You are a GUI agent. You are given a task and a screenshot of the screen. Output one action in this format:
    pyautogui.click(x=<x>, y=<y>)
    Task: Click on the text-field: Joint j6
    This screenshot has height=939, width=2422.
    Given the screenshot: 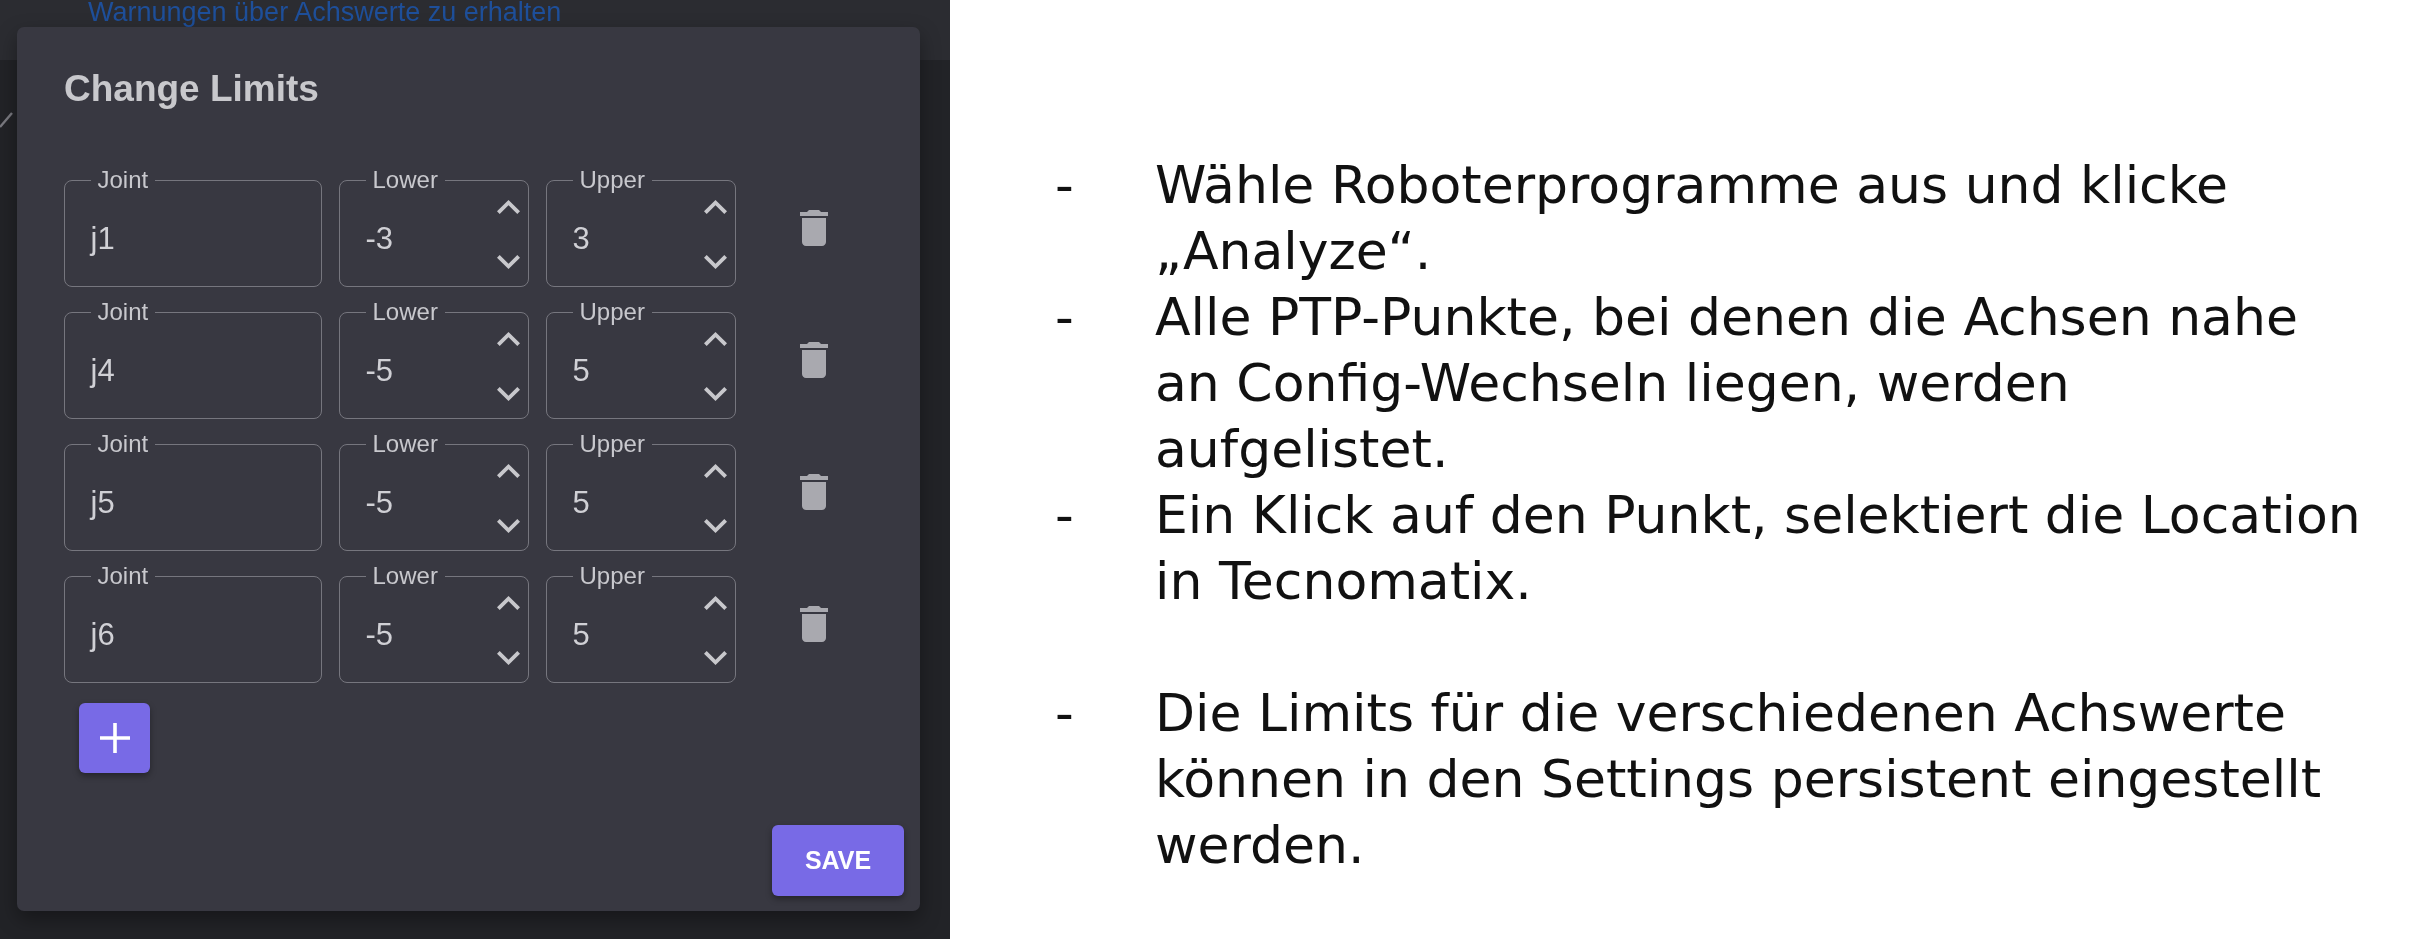 What is the action you would take?
    pyautogui.click(x=193, y=623)
    